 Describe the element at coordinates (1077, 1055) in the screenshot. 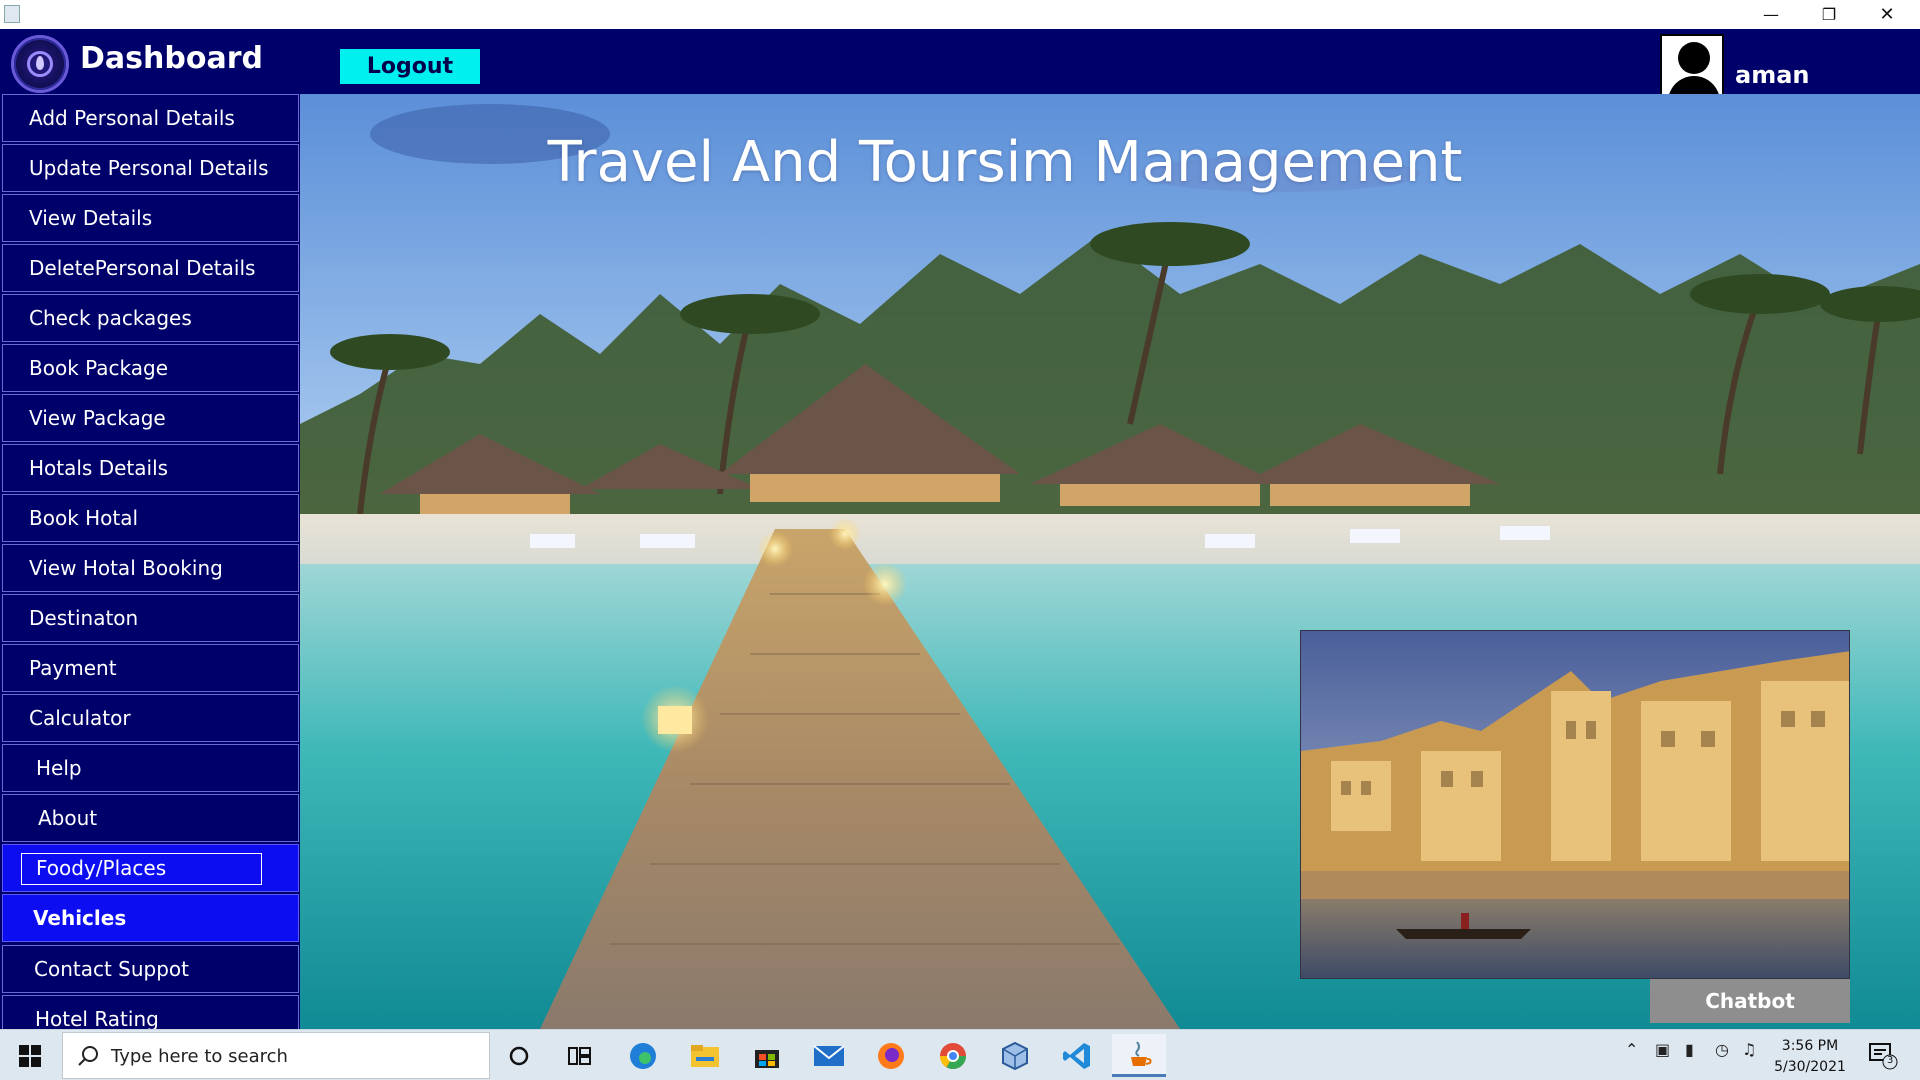

I see `vscode-icon` at that location.